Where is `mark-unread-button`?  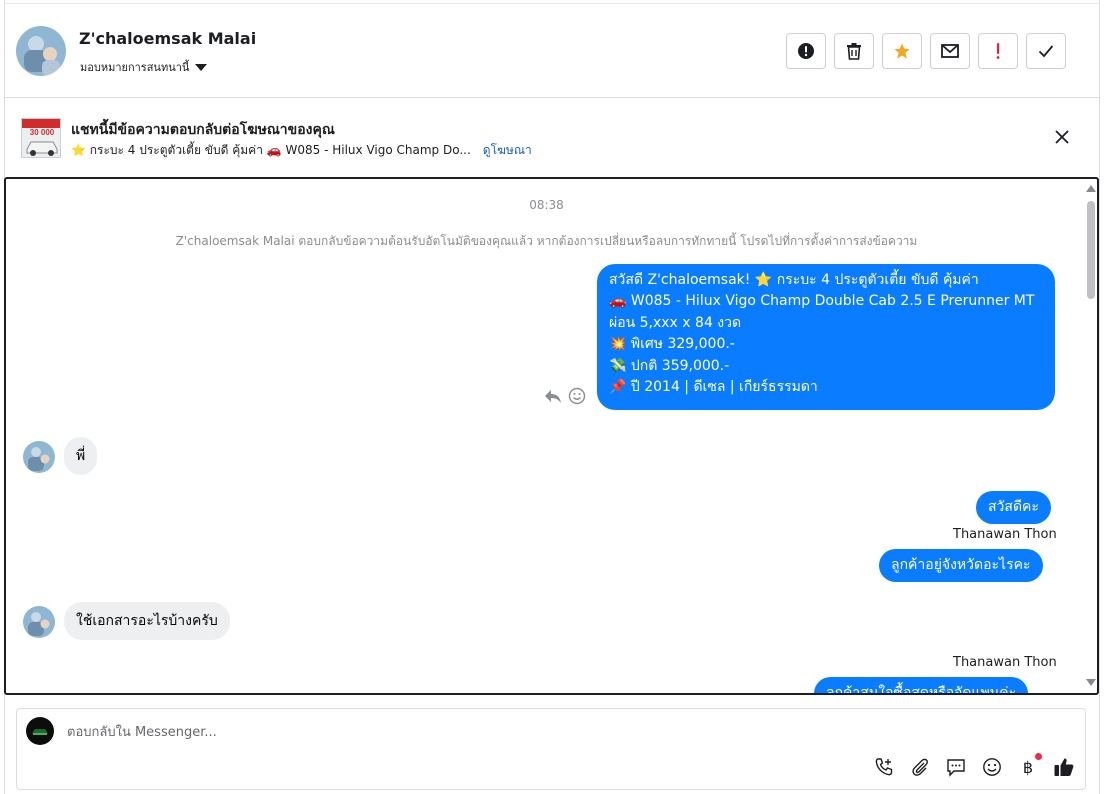 mark-unread-button is located at coordinates (950, 51).